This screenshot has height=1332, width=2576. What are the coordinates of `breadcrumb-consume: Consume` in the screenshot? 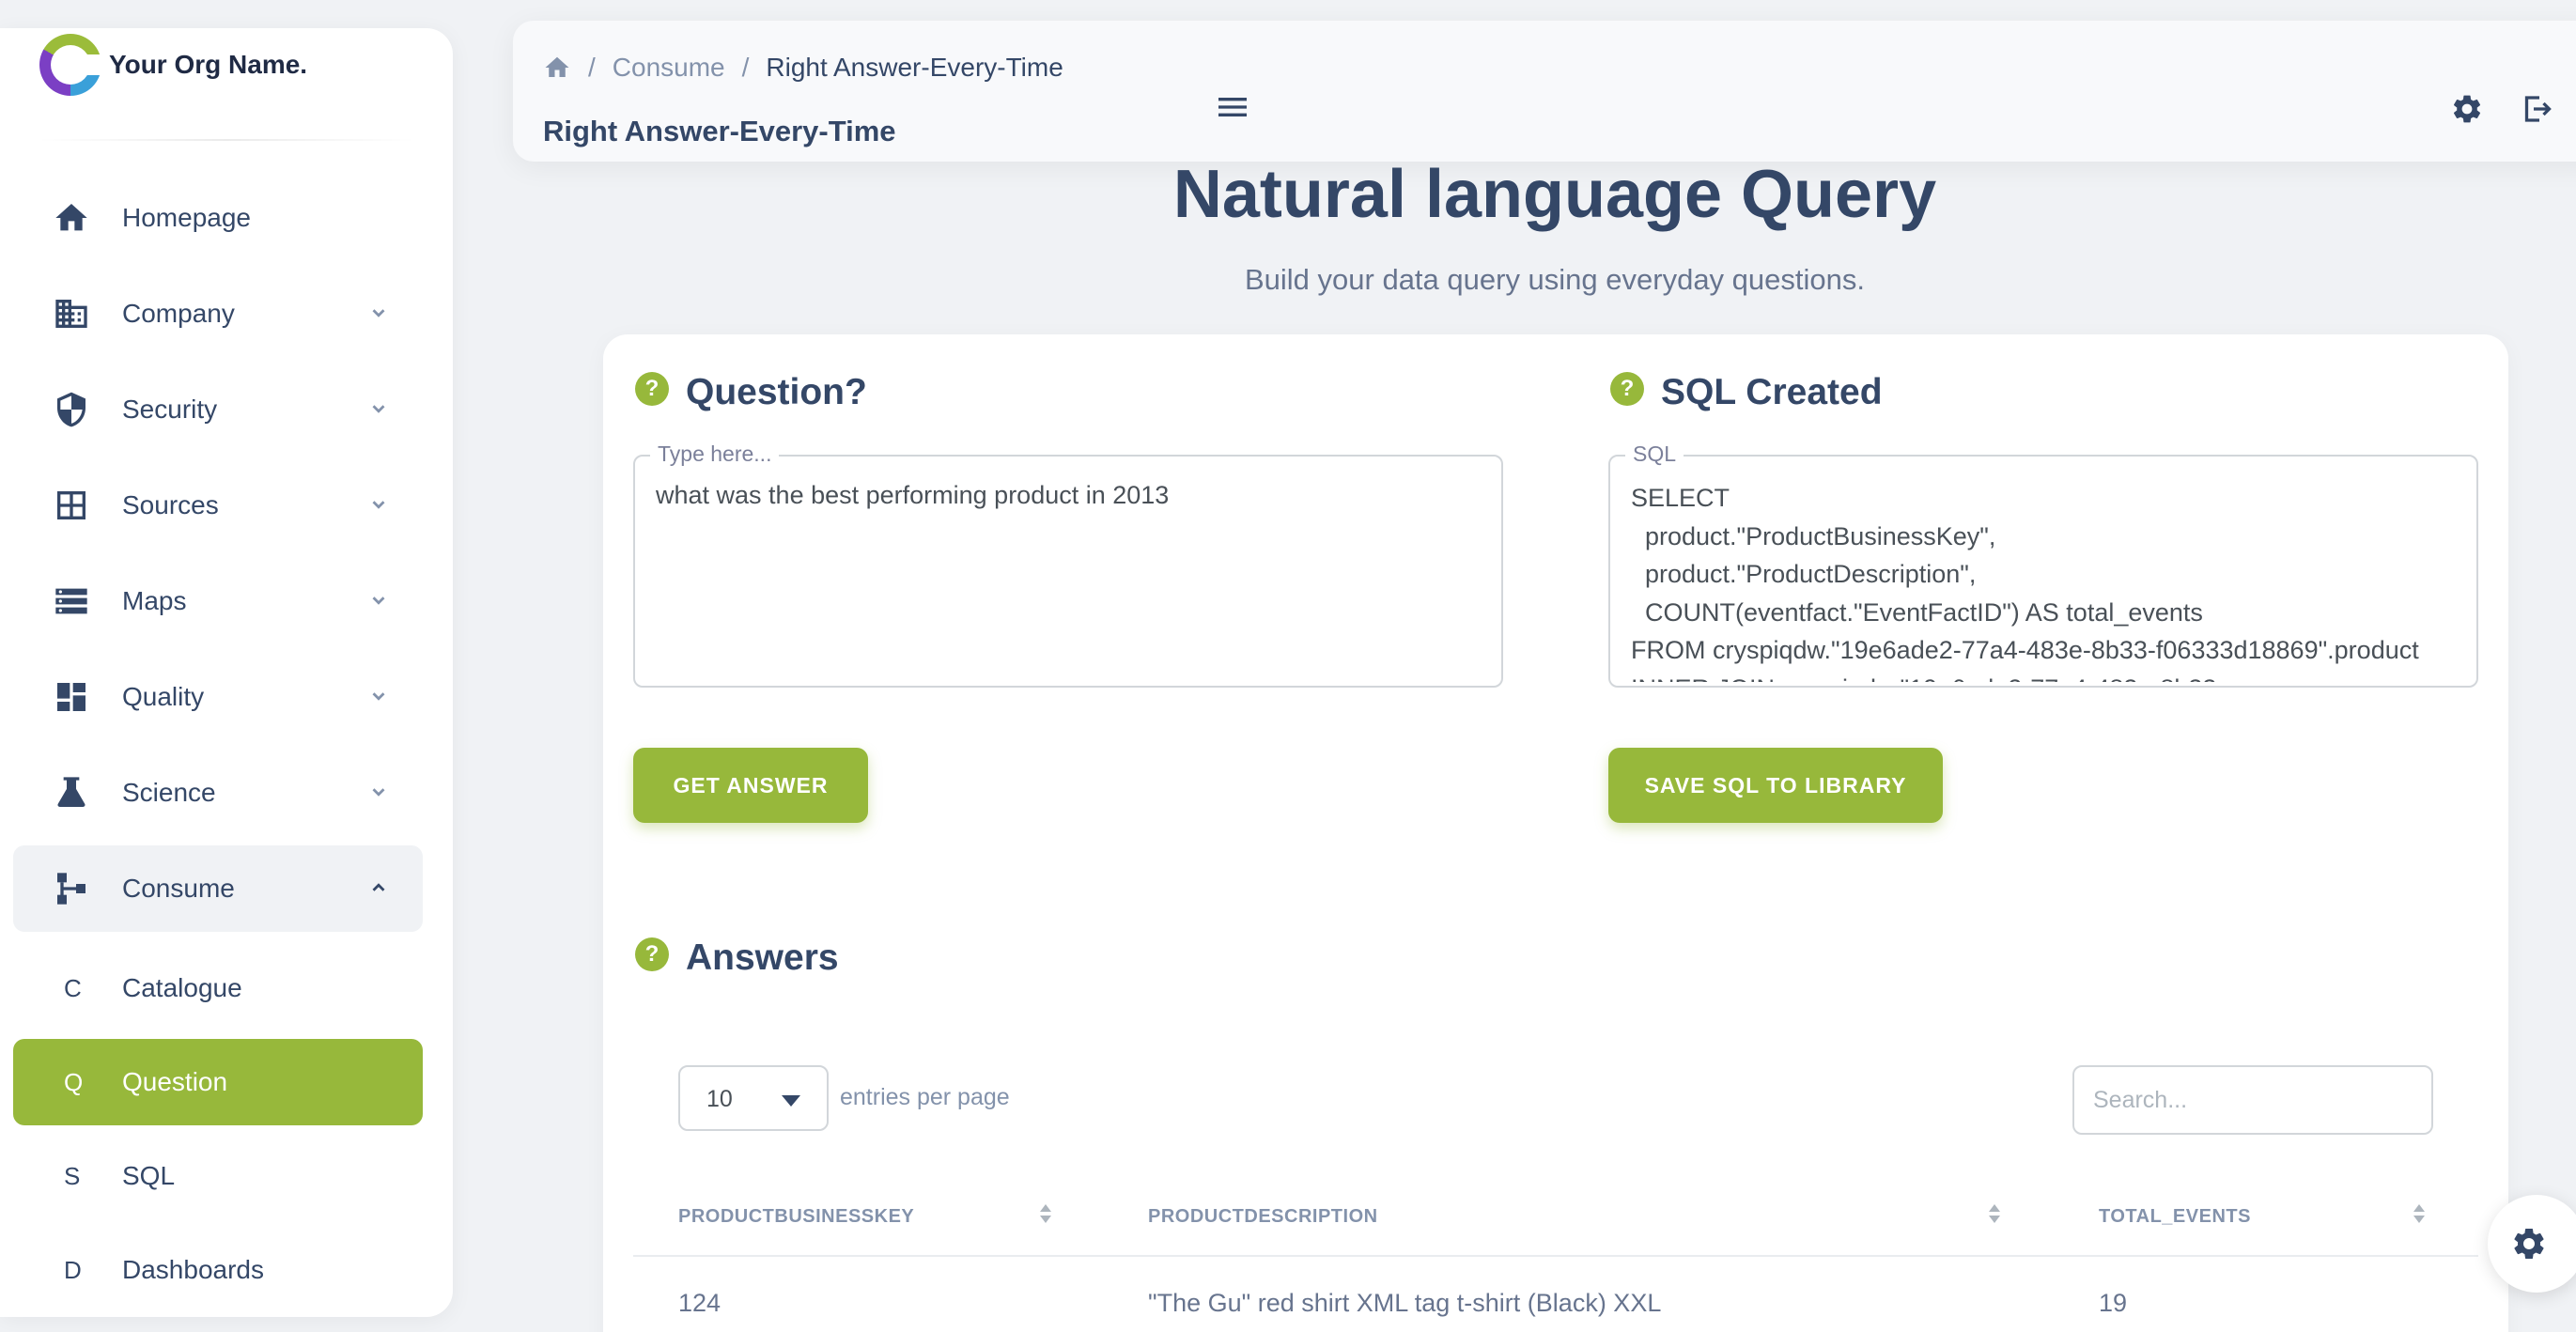 It's located at (669, 68).